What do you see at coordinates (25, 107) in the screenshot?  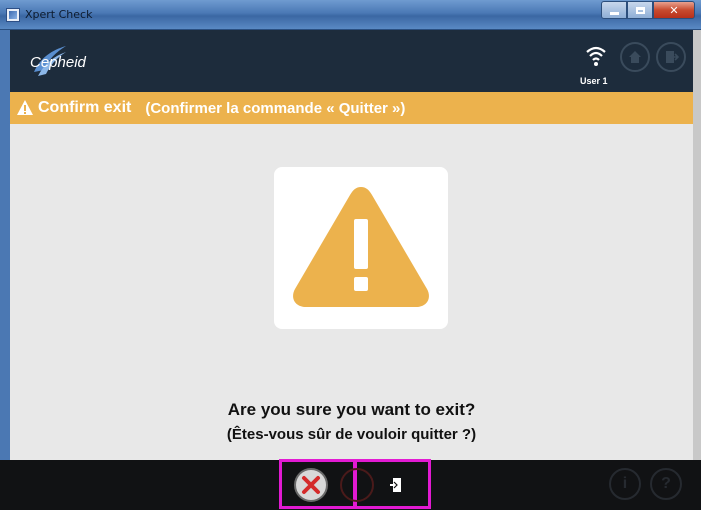 I see `warning-icon` at bounding box center [25, 107].